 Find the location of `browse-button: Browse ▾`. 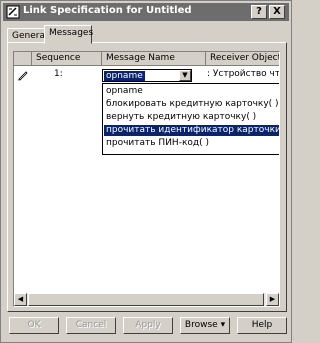

browse-button: Browse ▾ is located at coordinates (205, 325).